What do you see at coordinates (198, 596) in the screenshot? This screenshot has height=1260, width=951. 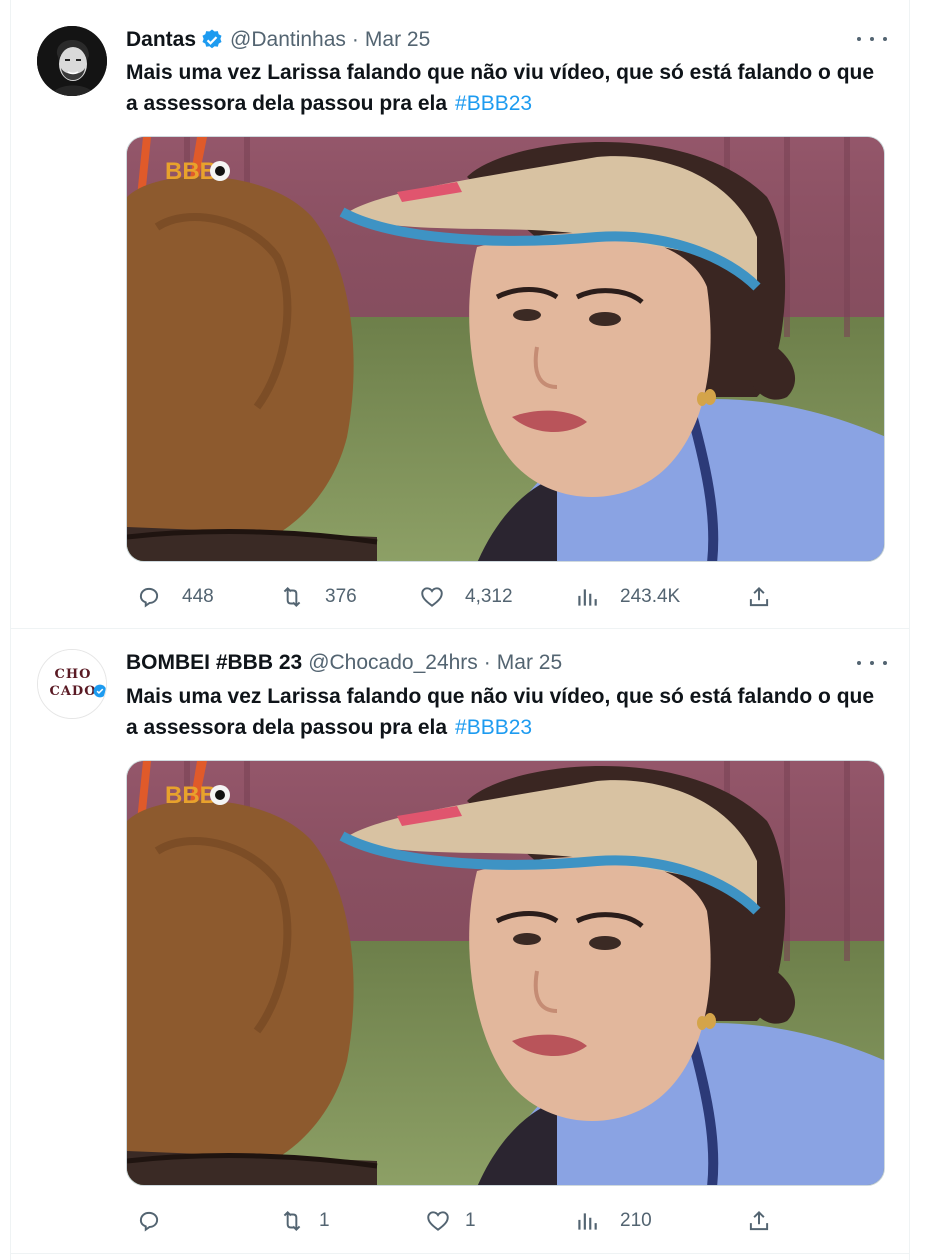 I see `reply-count: 448` at bounding box center [198, 596].